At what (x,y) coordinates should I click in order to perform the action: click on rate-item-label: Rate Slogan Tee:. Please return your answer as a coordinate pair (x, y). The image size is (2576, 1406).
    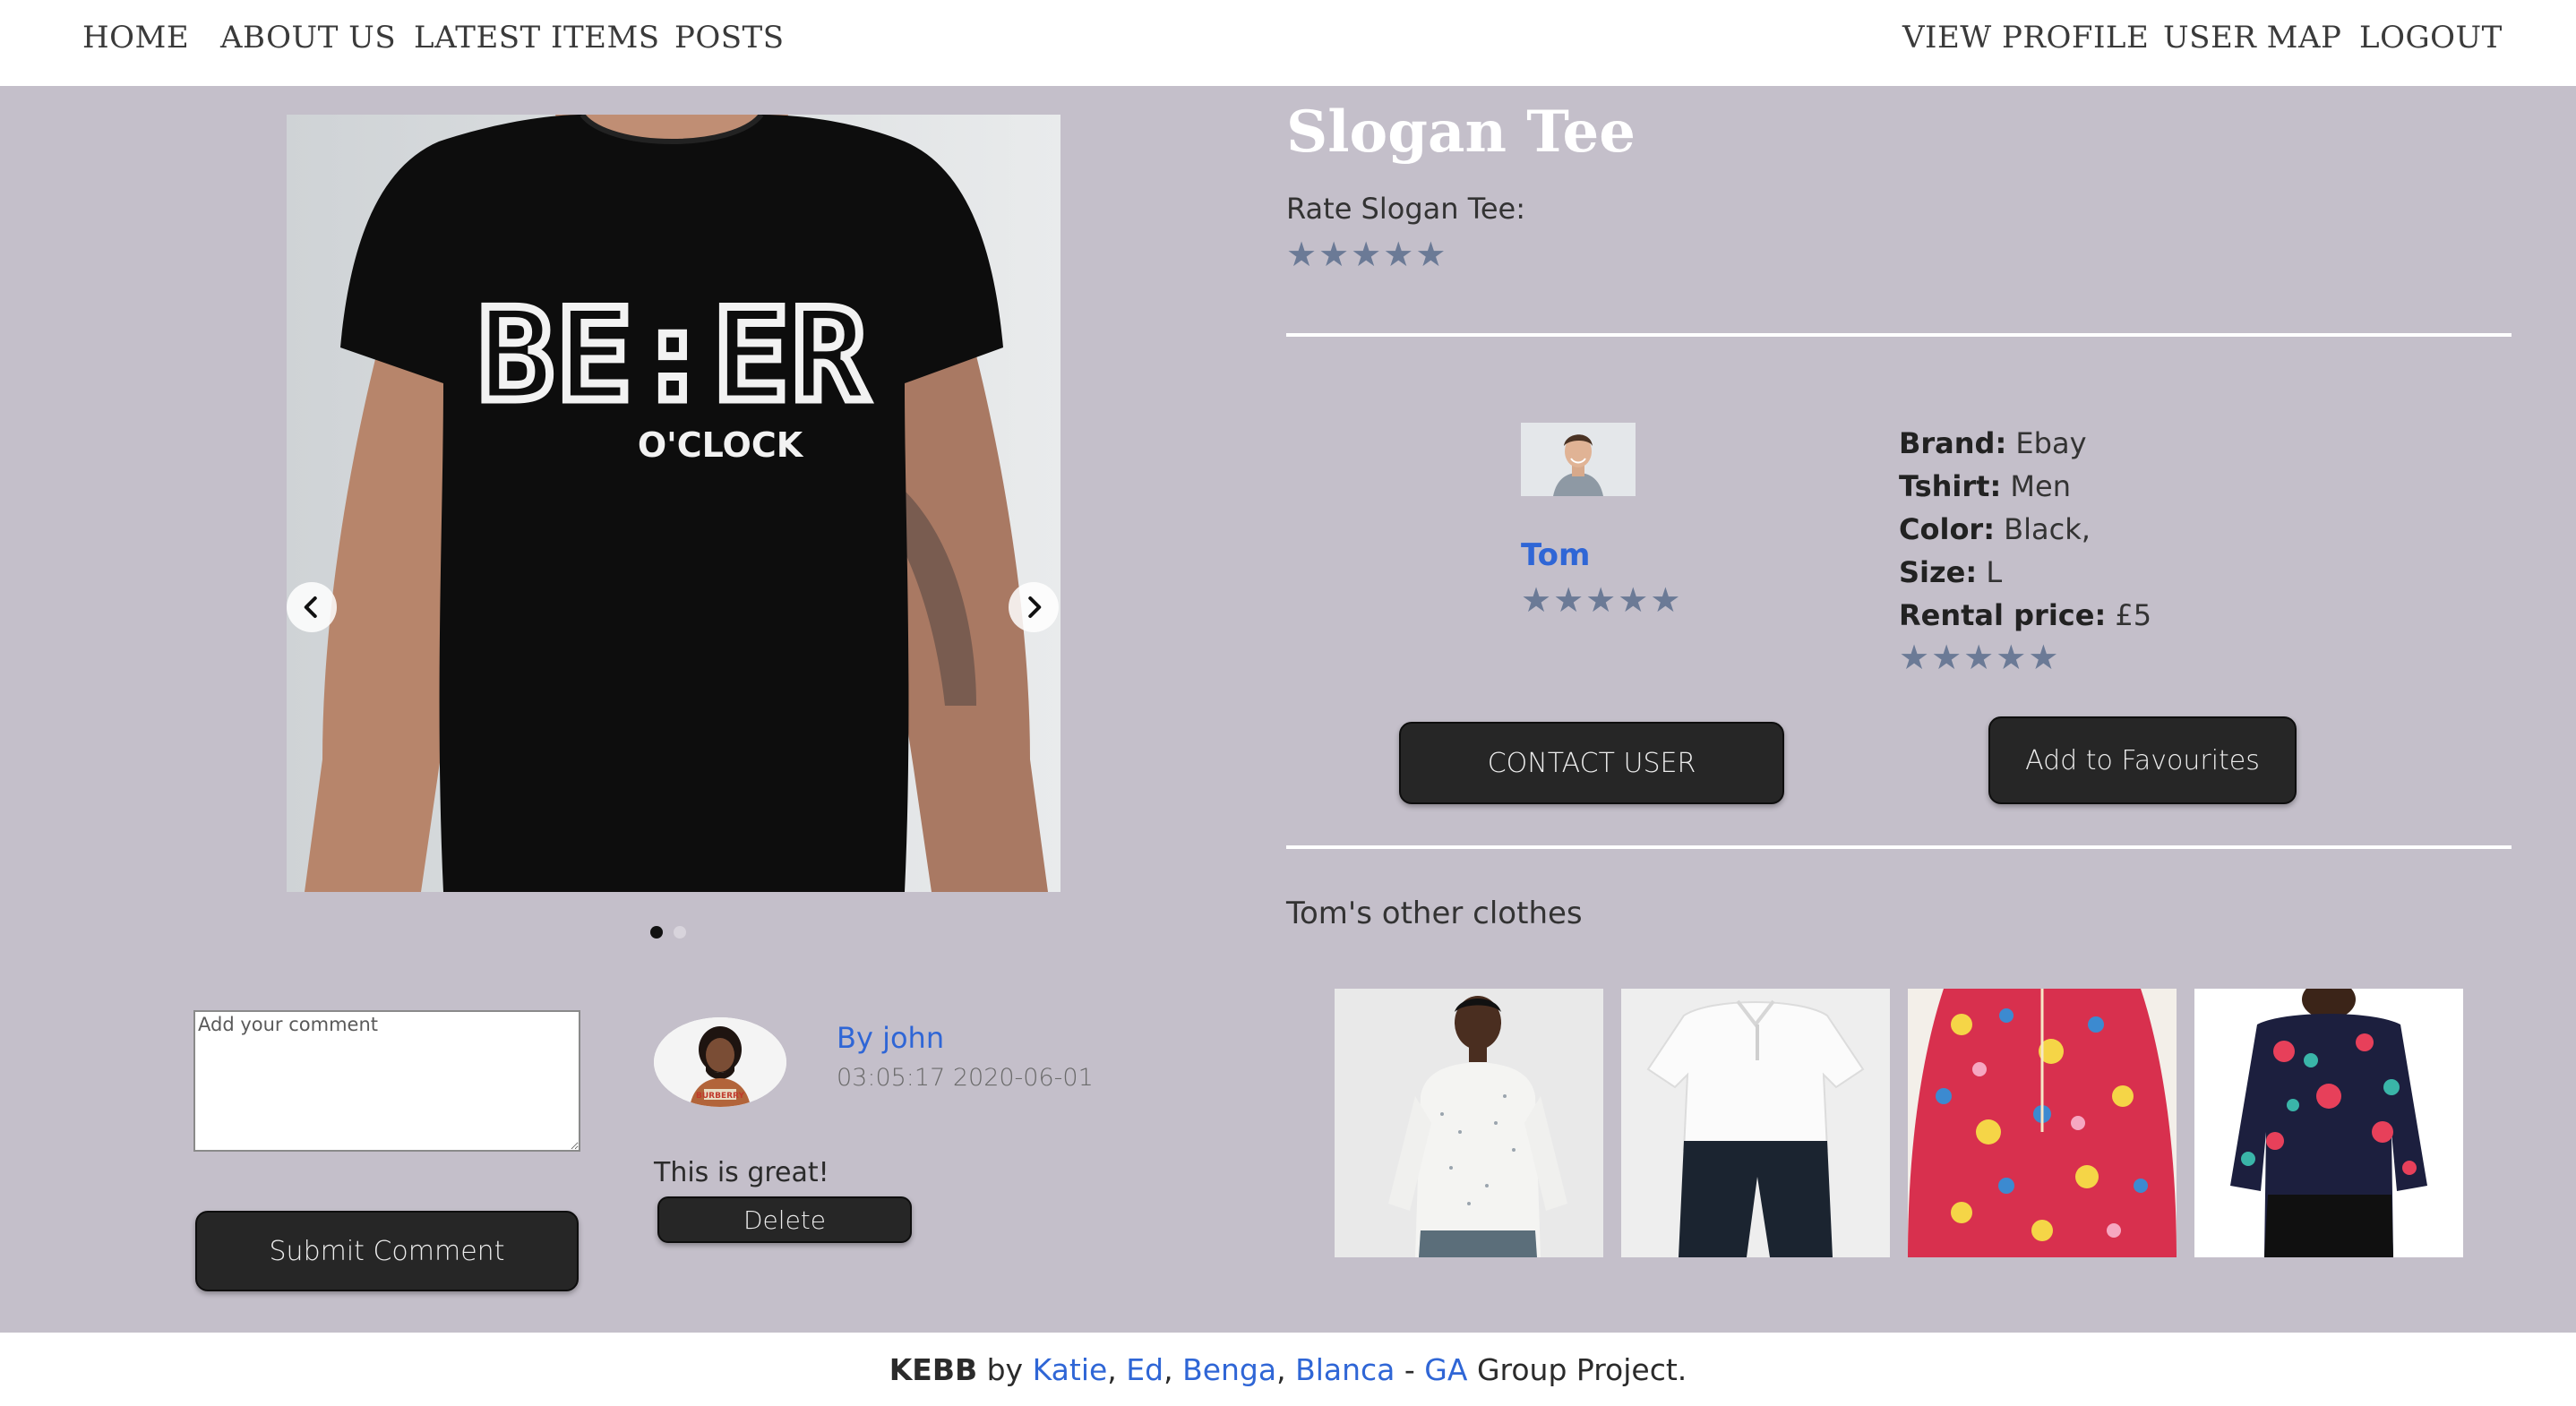
    Looking at the image, I should click on (1405, 209).